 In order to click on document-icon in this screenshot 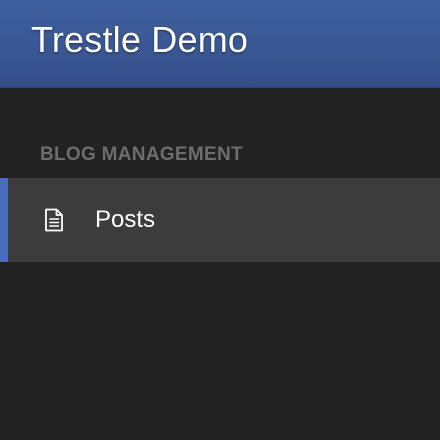, I will do `click(54, 220)`.